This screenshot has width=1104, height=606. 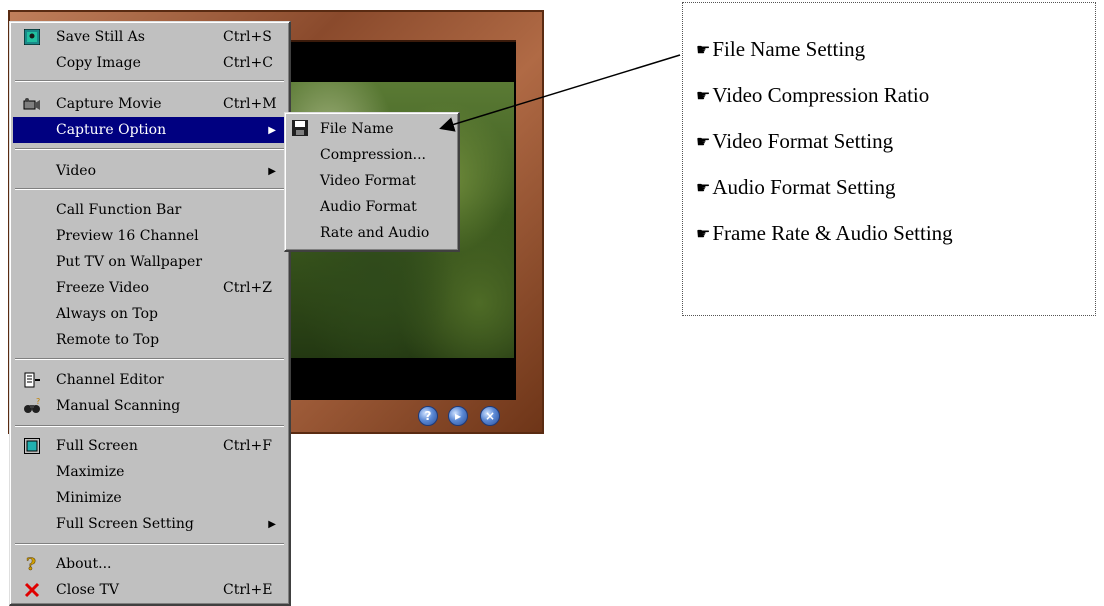 I want to click on menu-item-remote-to-top: Remote to Top, so click(x=149, y=340).